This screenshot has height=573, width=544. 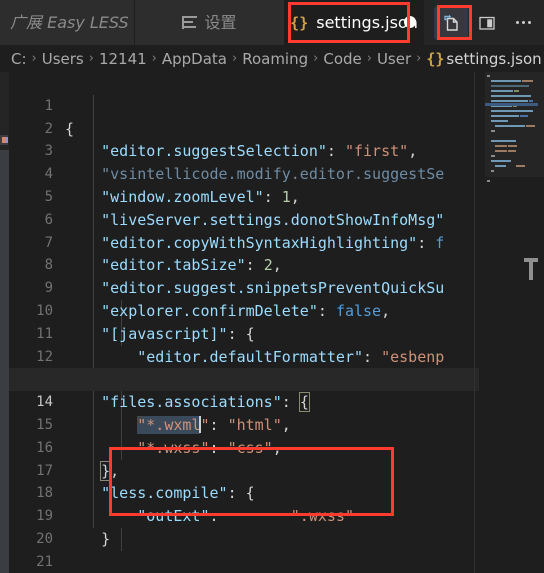 I want to click on code-line: 21 }, so click(x=244, y=549).